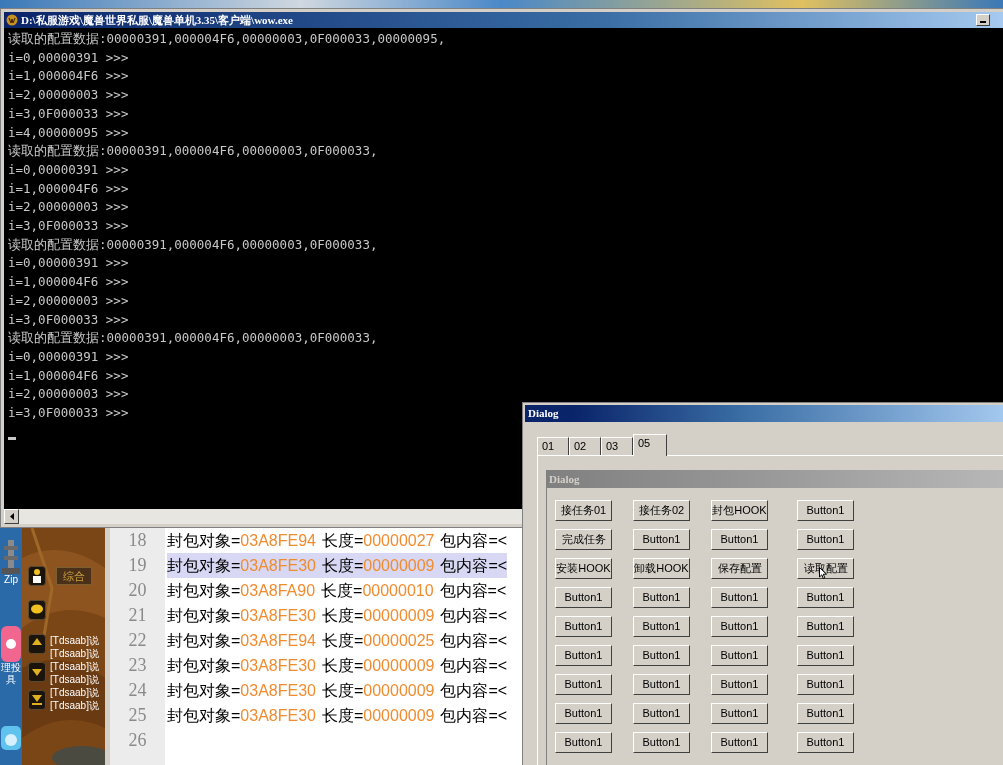 This screenshot has width=1003, height=765. I want to click on console-line: 读取的配置数据:00000391,000004F6,00000003,0F000033,00000095,, so click(227, 39).